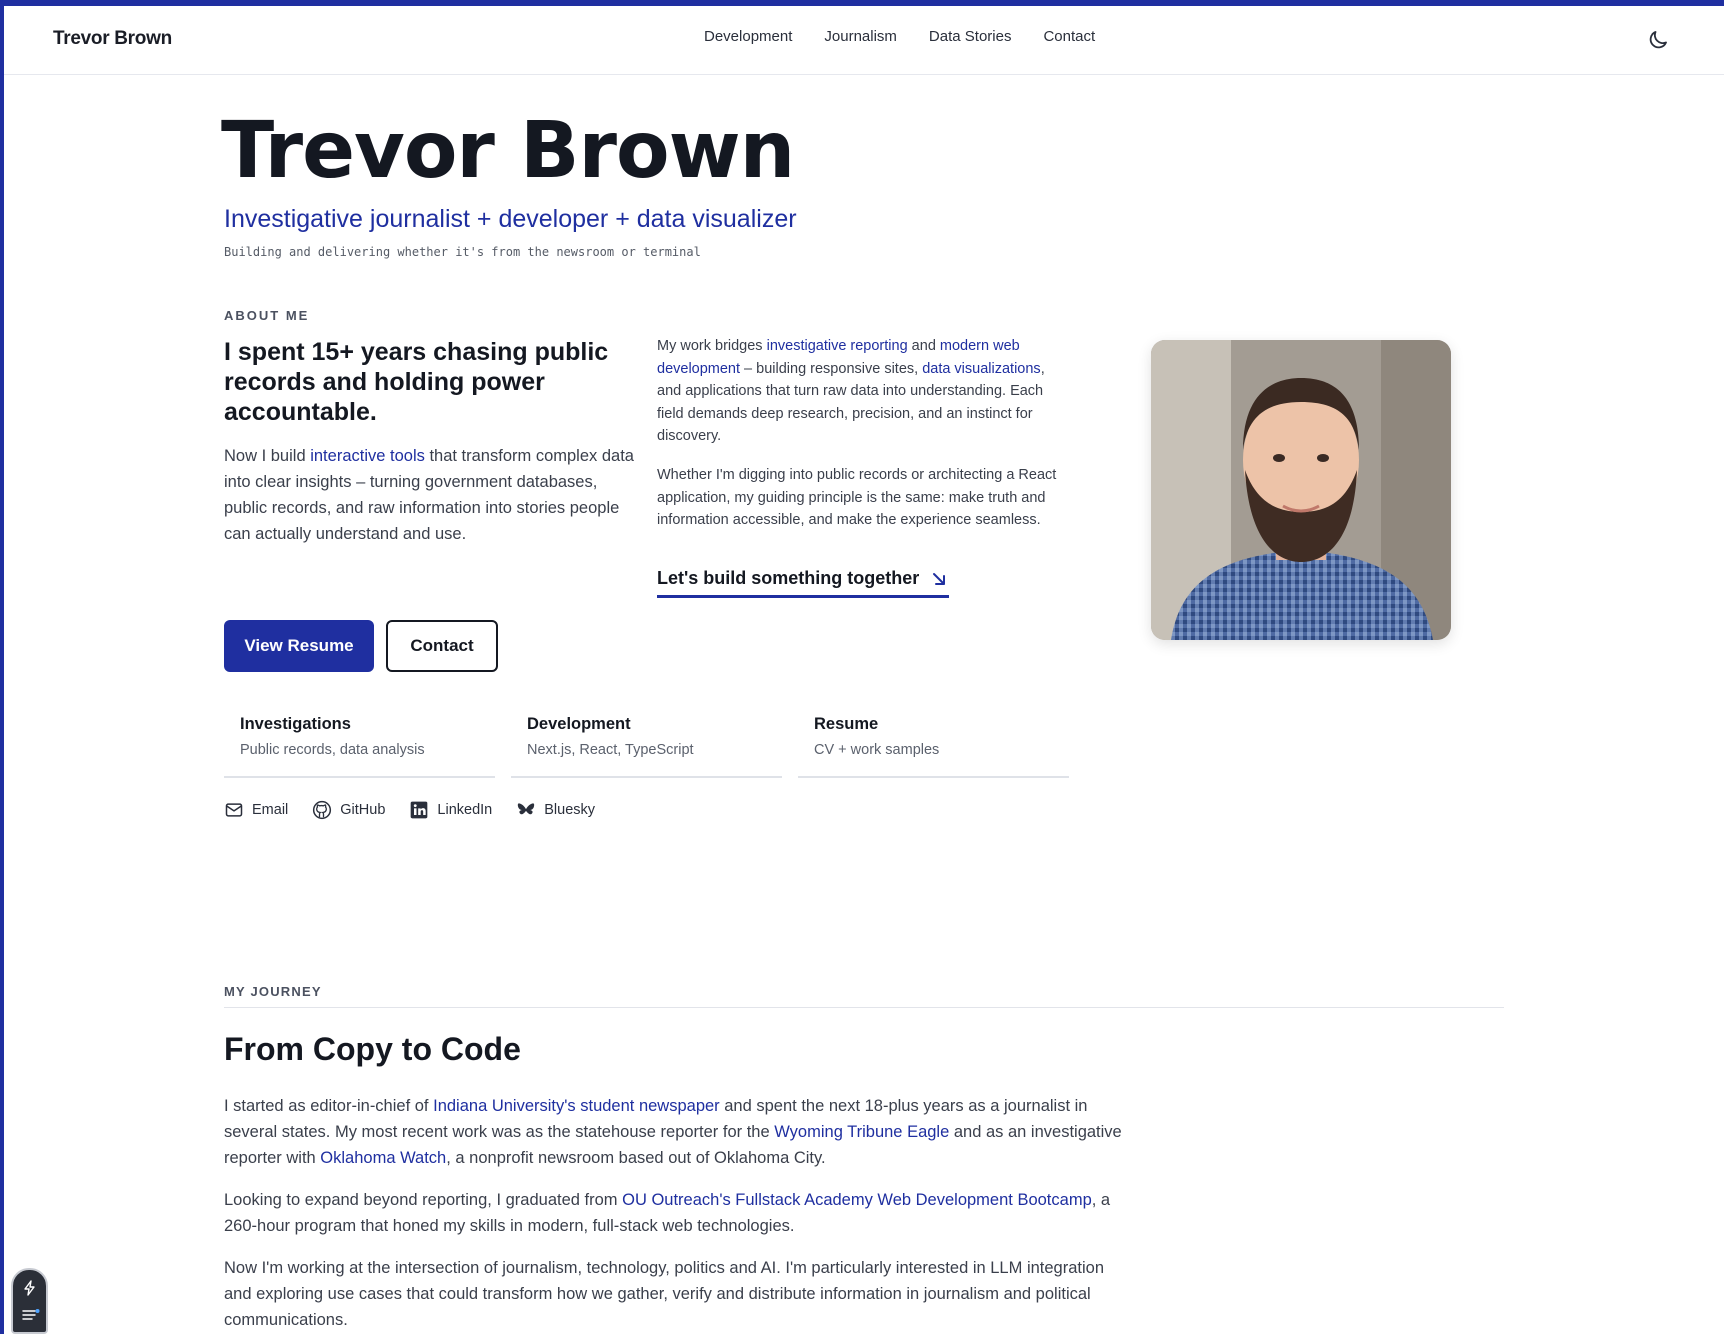  Describe the element at coordinates (322, 810) in the screenshot. I see `github-icon` at that location.